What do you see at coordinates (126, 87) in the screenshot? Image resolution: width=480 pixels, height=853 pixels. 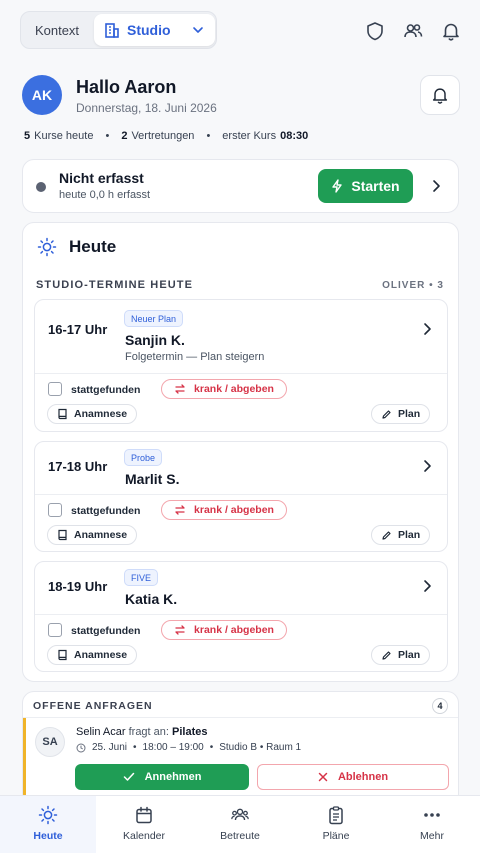 I see `greeting-title: Hallo Aaron` at bounding box center [126, 87].